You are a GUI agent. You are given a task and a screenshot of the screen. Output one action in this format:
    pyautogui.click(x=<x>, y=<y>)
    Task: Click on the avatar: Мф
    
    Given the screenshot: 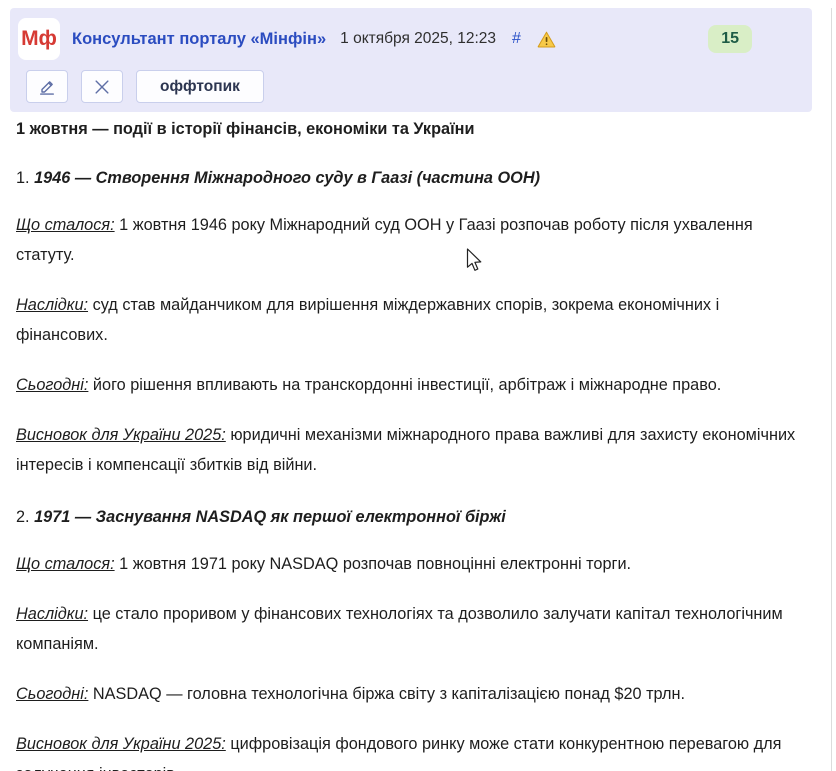 What is the action you would take?
    pyautogui.click(x=39, y=39)
    